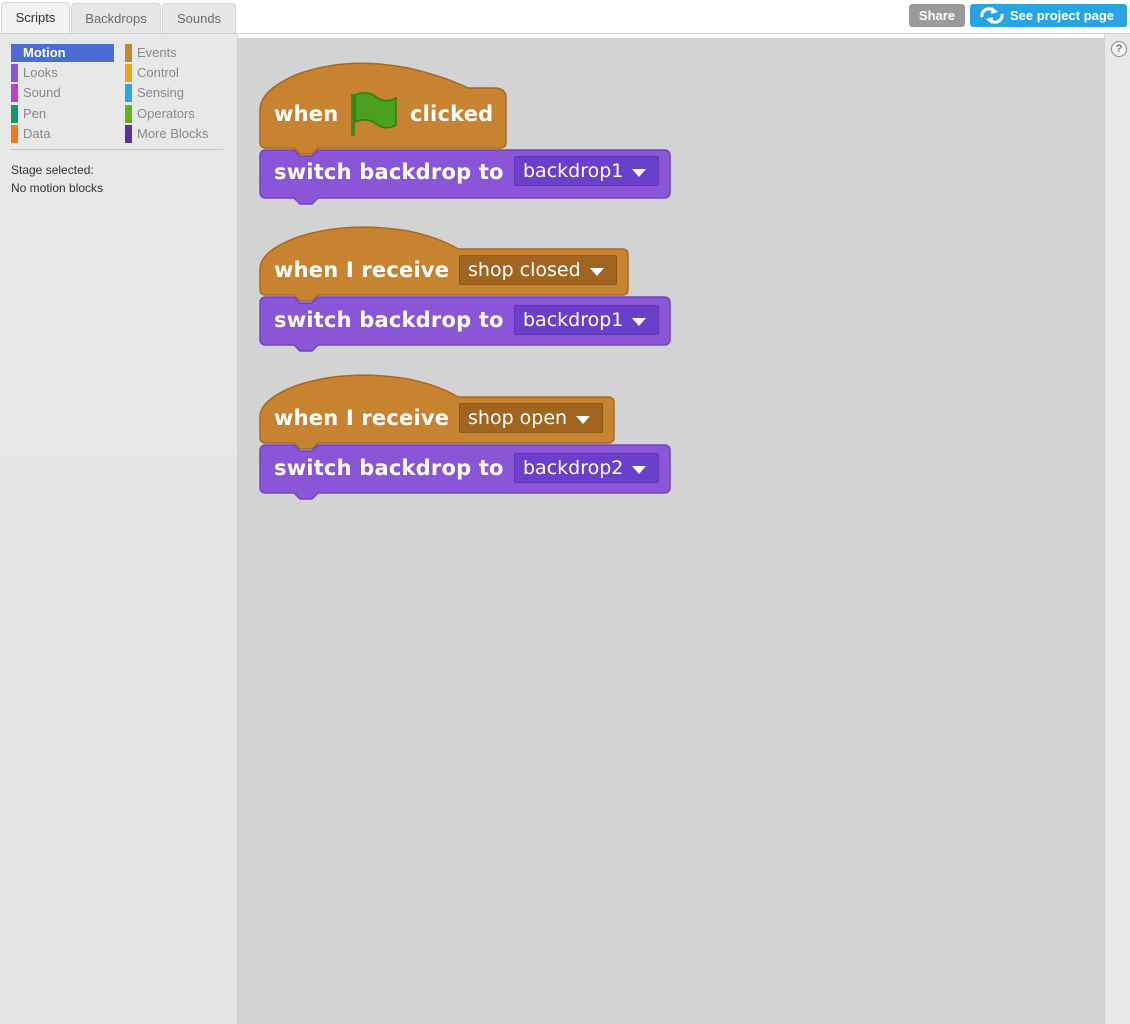 The width and height of the screenshot is (1130, 1024). I want to click on operators-swatch, so click(128, 114).